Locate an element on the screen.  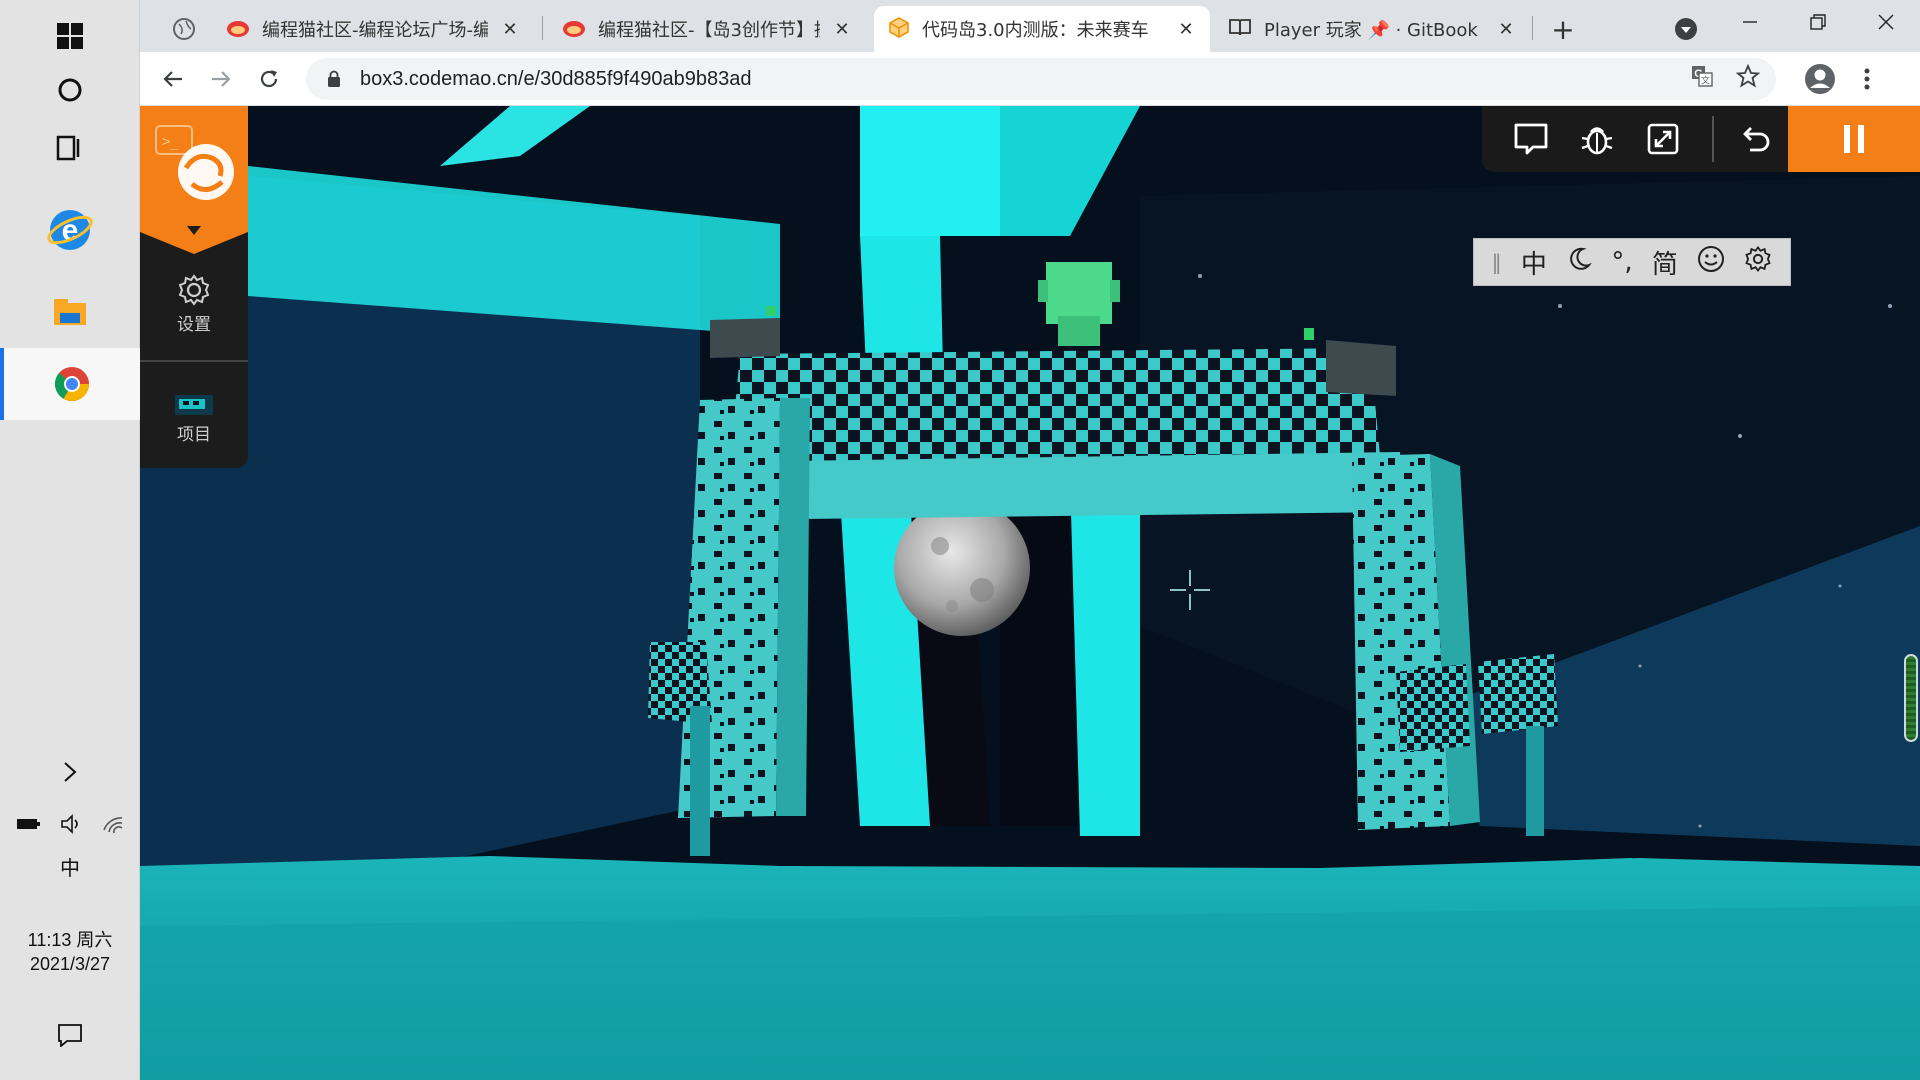
settings-button: 设置 is located at coordinates (194, 302).